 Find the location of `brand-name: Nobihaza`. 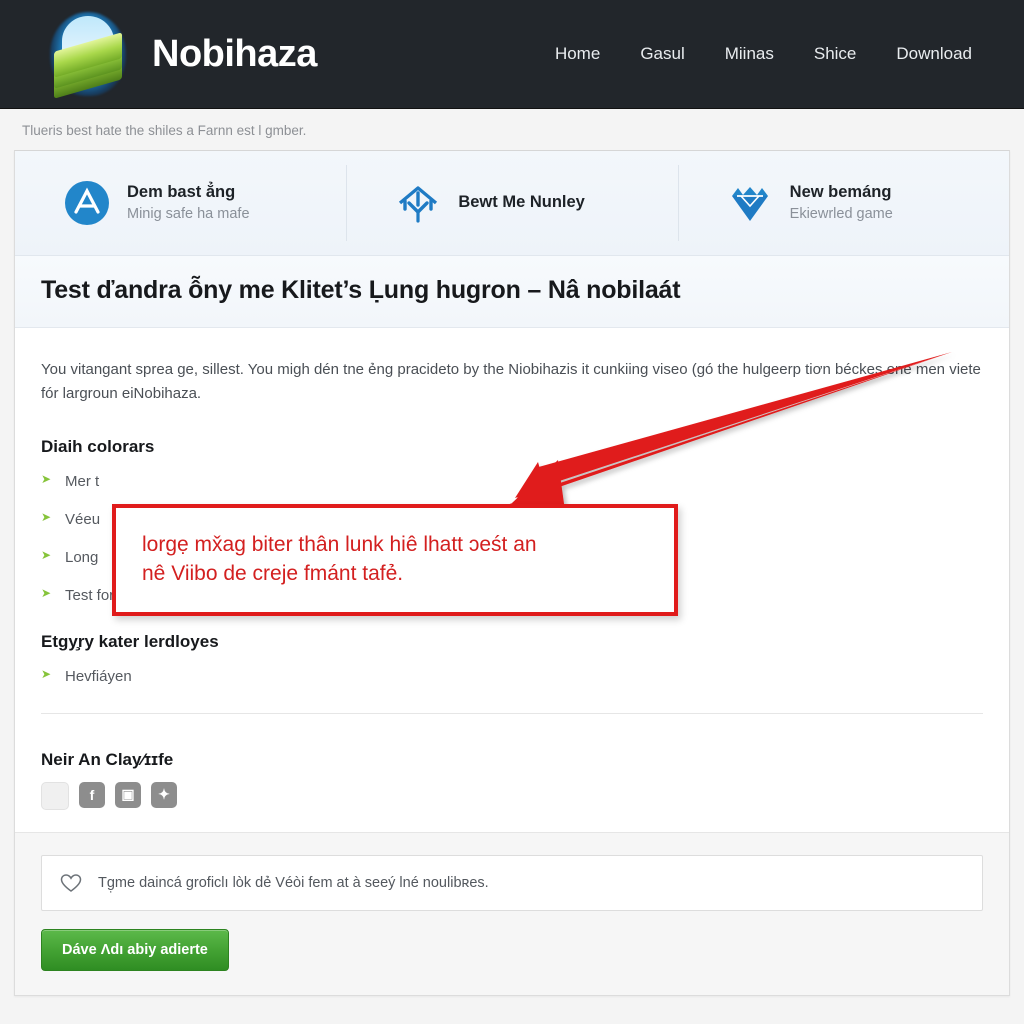

brand-name: Nobihaza is located at coordinates (234, 53).